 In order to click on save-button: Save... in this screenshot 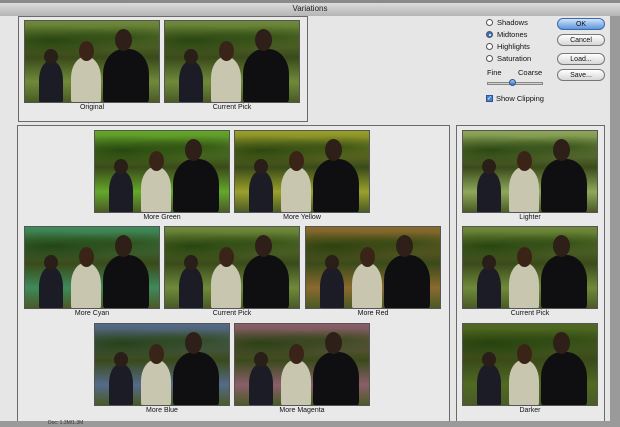, I will do `click(581, 75)`.